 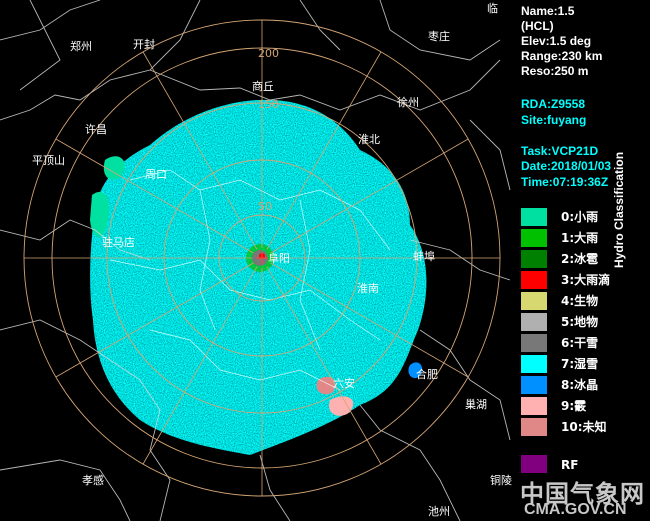 I want to click on legend-label: 0:小雨, so click(x=580, y=217).